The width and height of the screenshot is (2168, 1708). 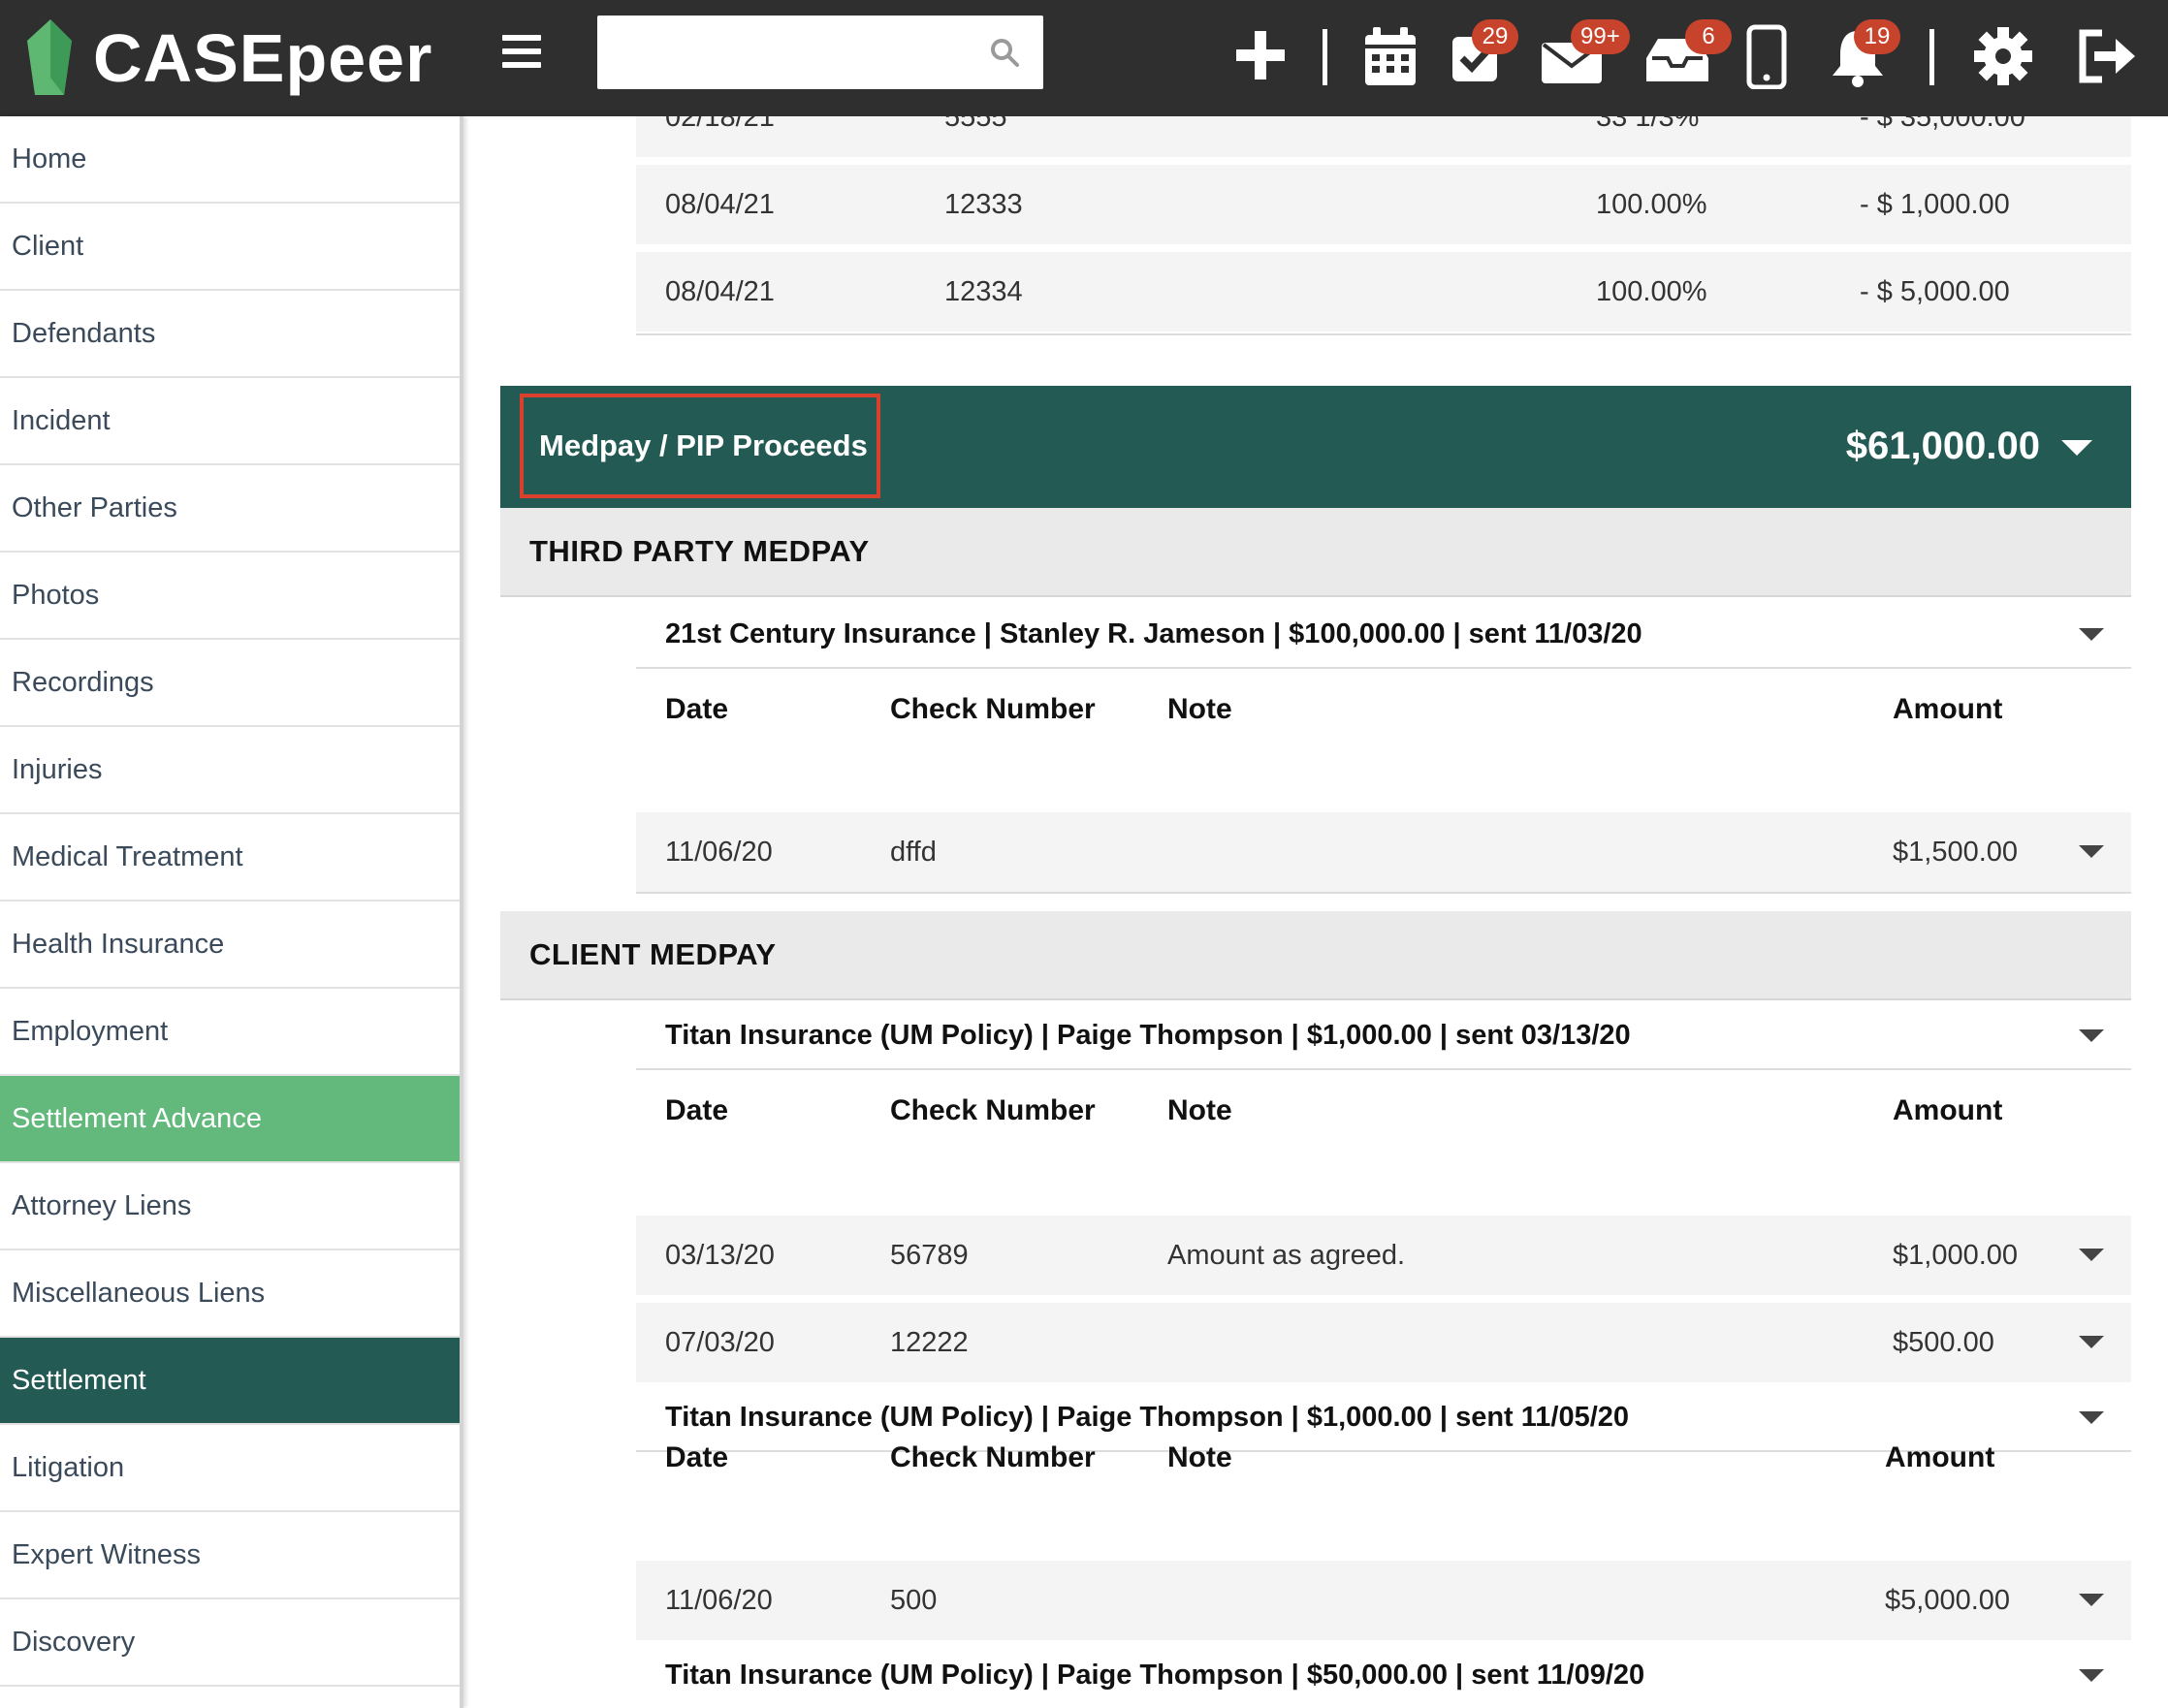 I want to click on row-date: 07/03/20, so click(x=720, y=1342).